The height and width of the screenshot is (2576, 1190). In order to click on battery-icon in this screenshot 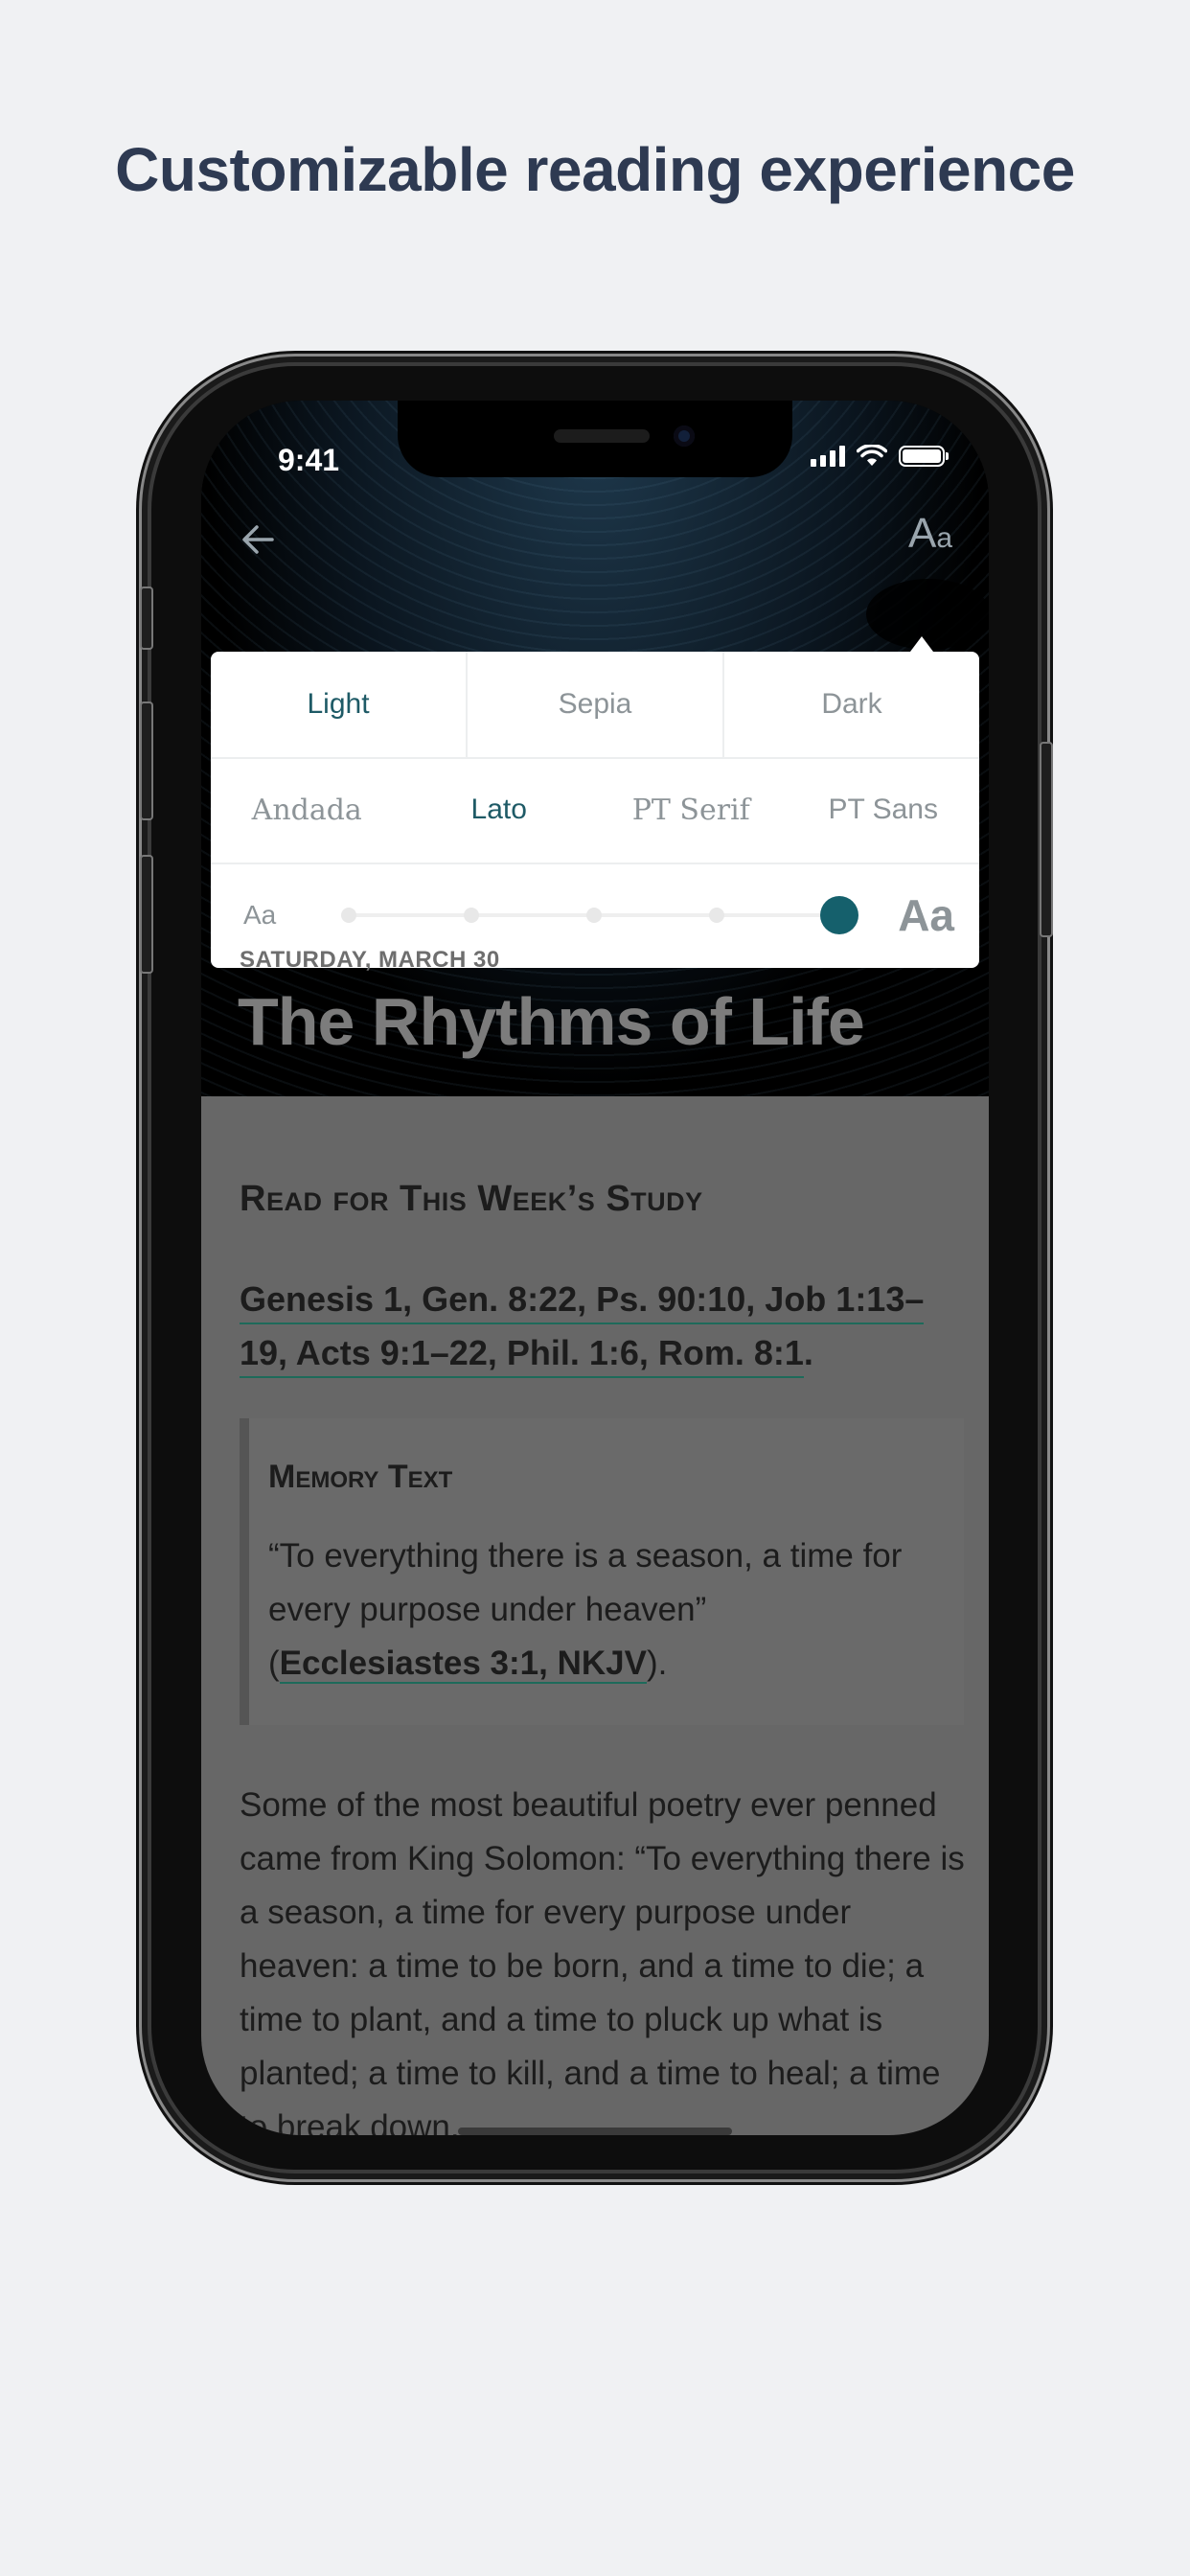, I will do `click(924, 456)`.